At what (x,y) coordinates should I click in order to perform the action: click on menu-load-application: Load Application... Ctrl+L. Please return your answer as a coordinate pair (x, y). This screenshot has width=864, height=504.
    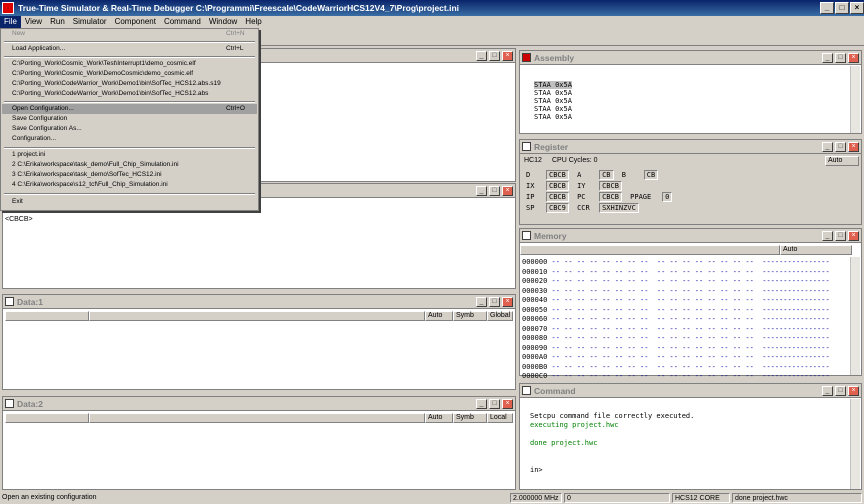
    Looking at the image, I should click on (129, 49).